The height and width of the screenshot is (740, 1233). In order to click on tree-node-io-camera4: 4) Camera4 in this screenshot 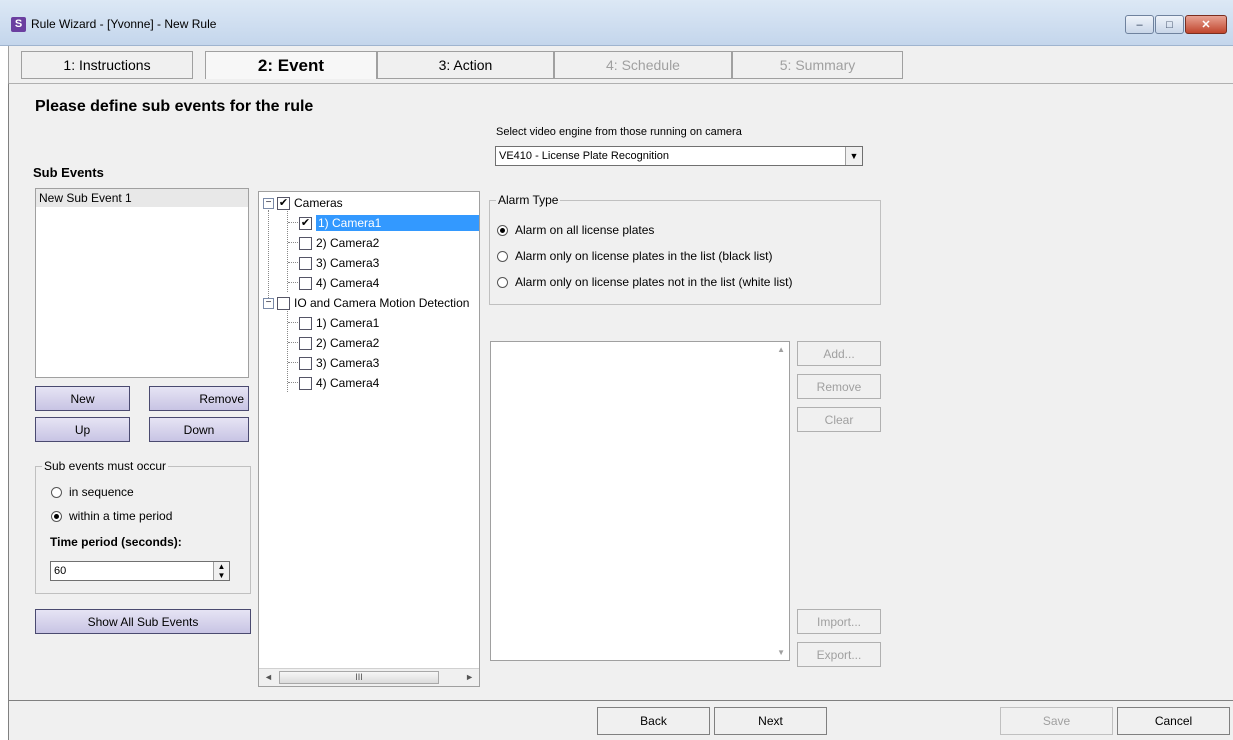, I will do `click(339, 383)`.